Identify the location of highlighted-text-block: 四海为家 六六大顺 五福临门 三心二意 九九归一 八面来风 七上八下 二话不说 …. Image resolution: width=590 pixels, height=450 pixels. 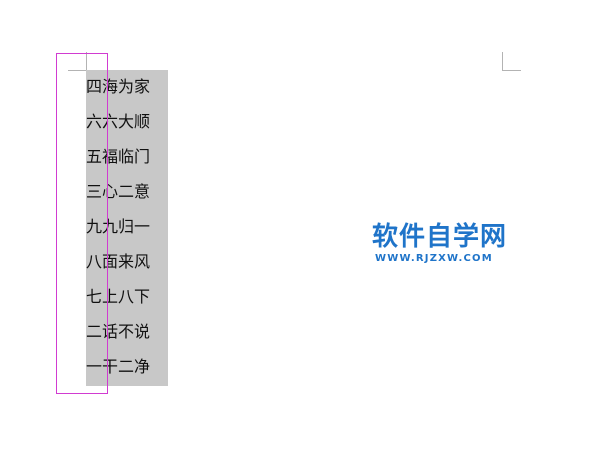
(127, 228).